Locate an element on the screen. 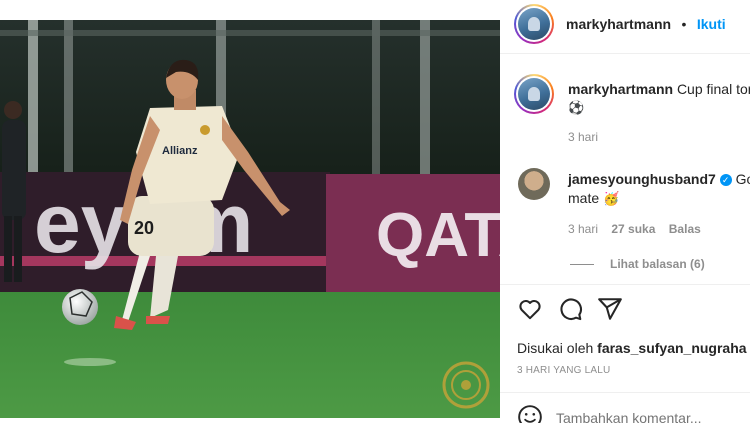 The height and width of the screenshot is (423, 750). comment-emoji: 🥳 is located at coordinates (611, 198).